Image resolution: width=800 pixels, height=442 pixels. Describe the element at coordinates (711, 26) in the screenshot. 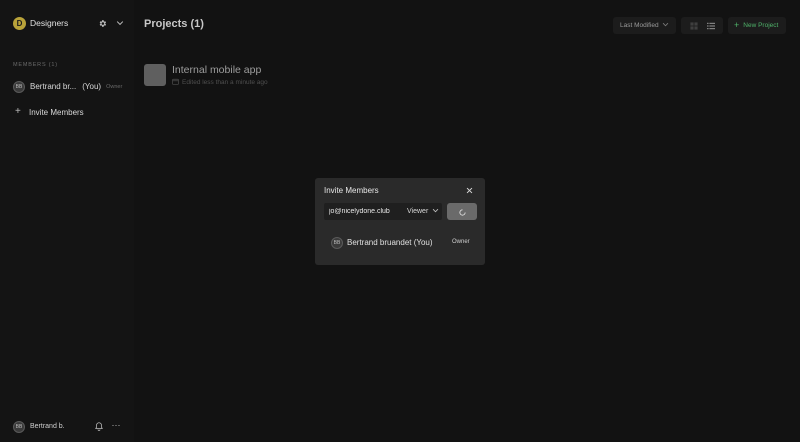

I see `list-view-icon` at that location.